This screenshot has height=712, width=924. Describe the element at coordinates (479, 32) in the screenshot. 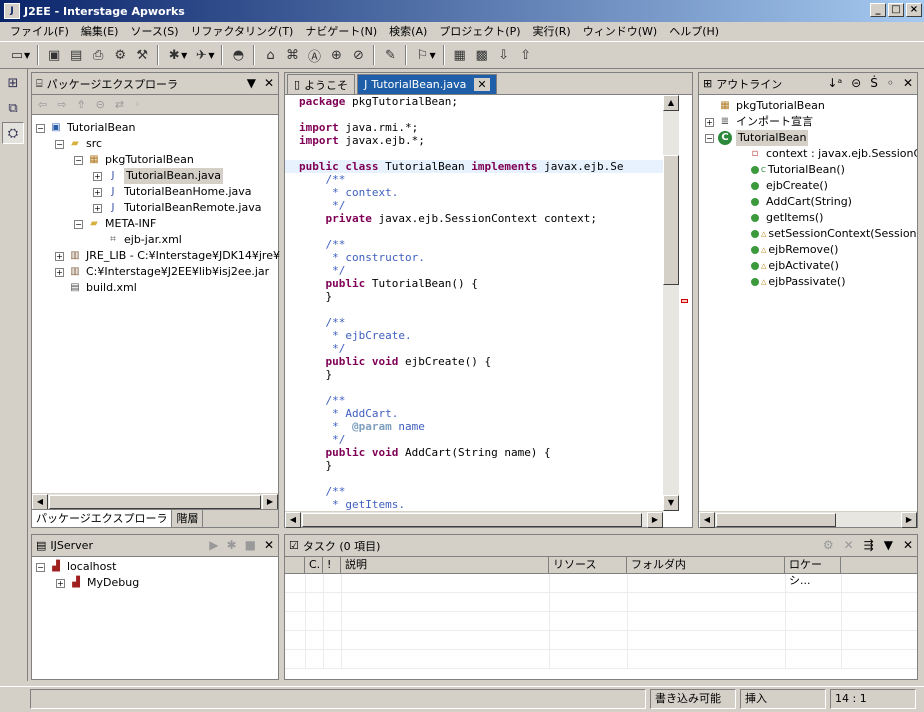

I see `menu-project: プロジェクト(P)` at that location.